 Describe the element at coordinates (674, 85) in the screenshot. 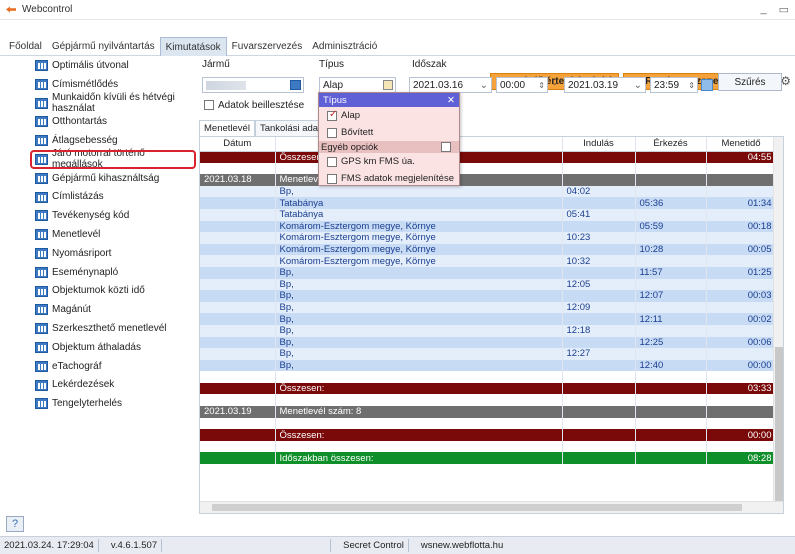

I see `time-to-input: 23:59 ⇕` at that location.